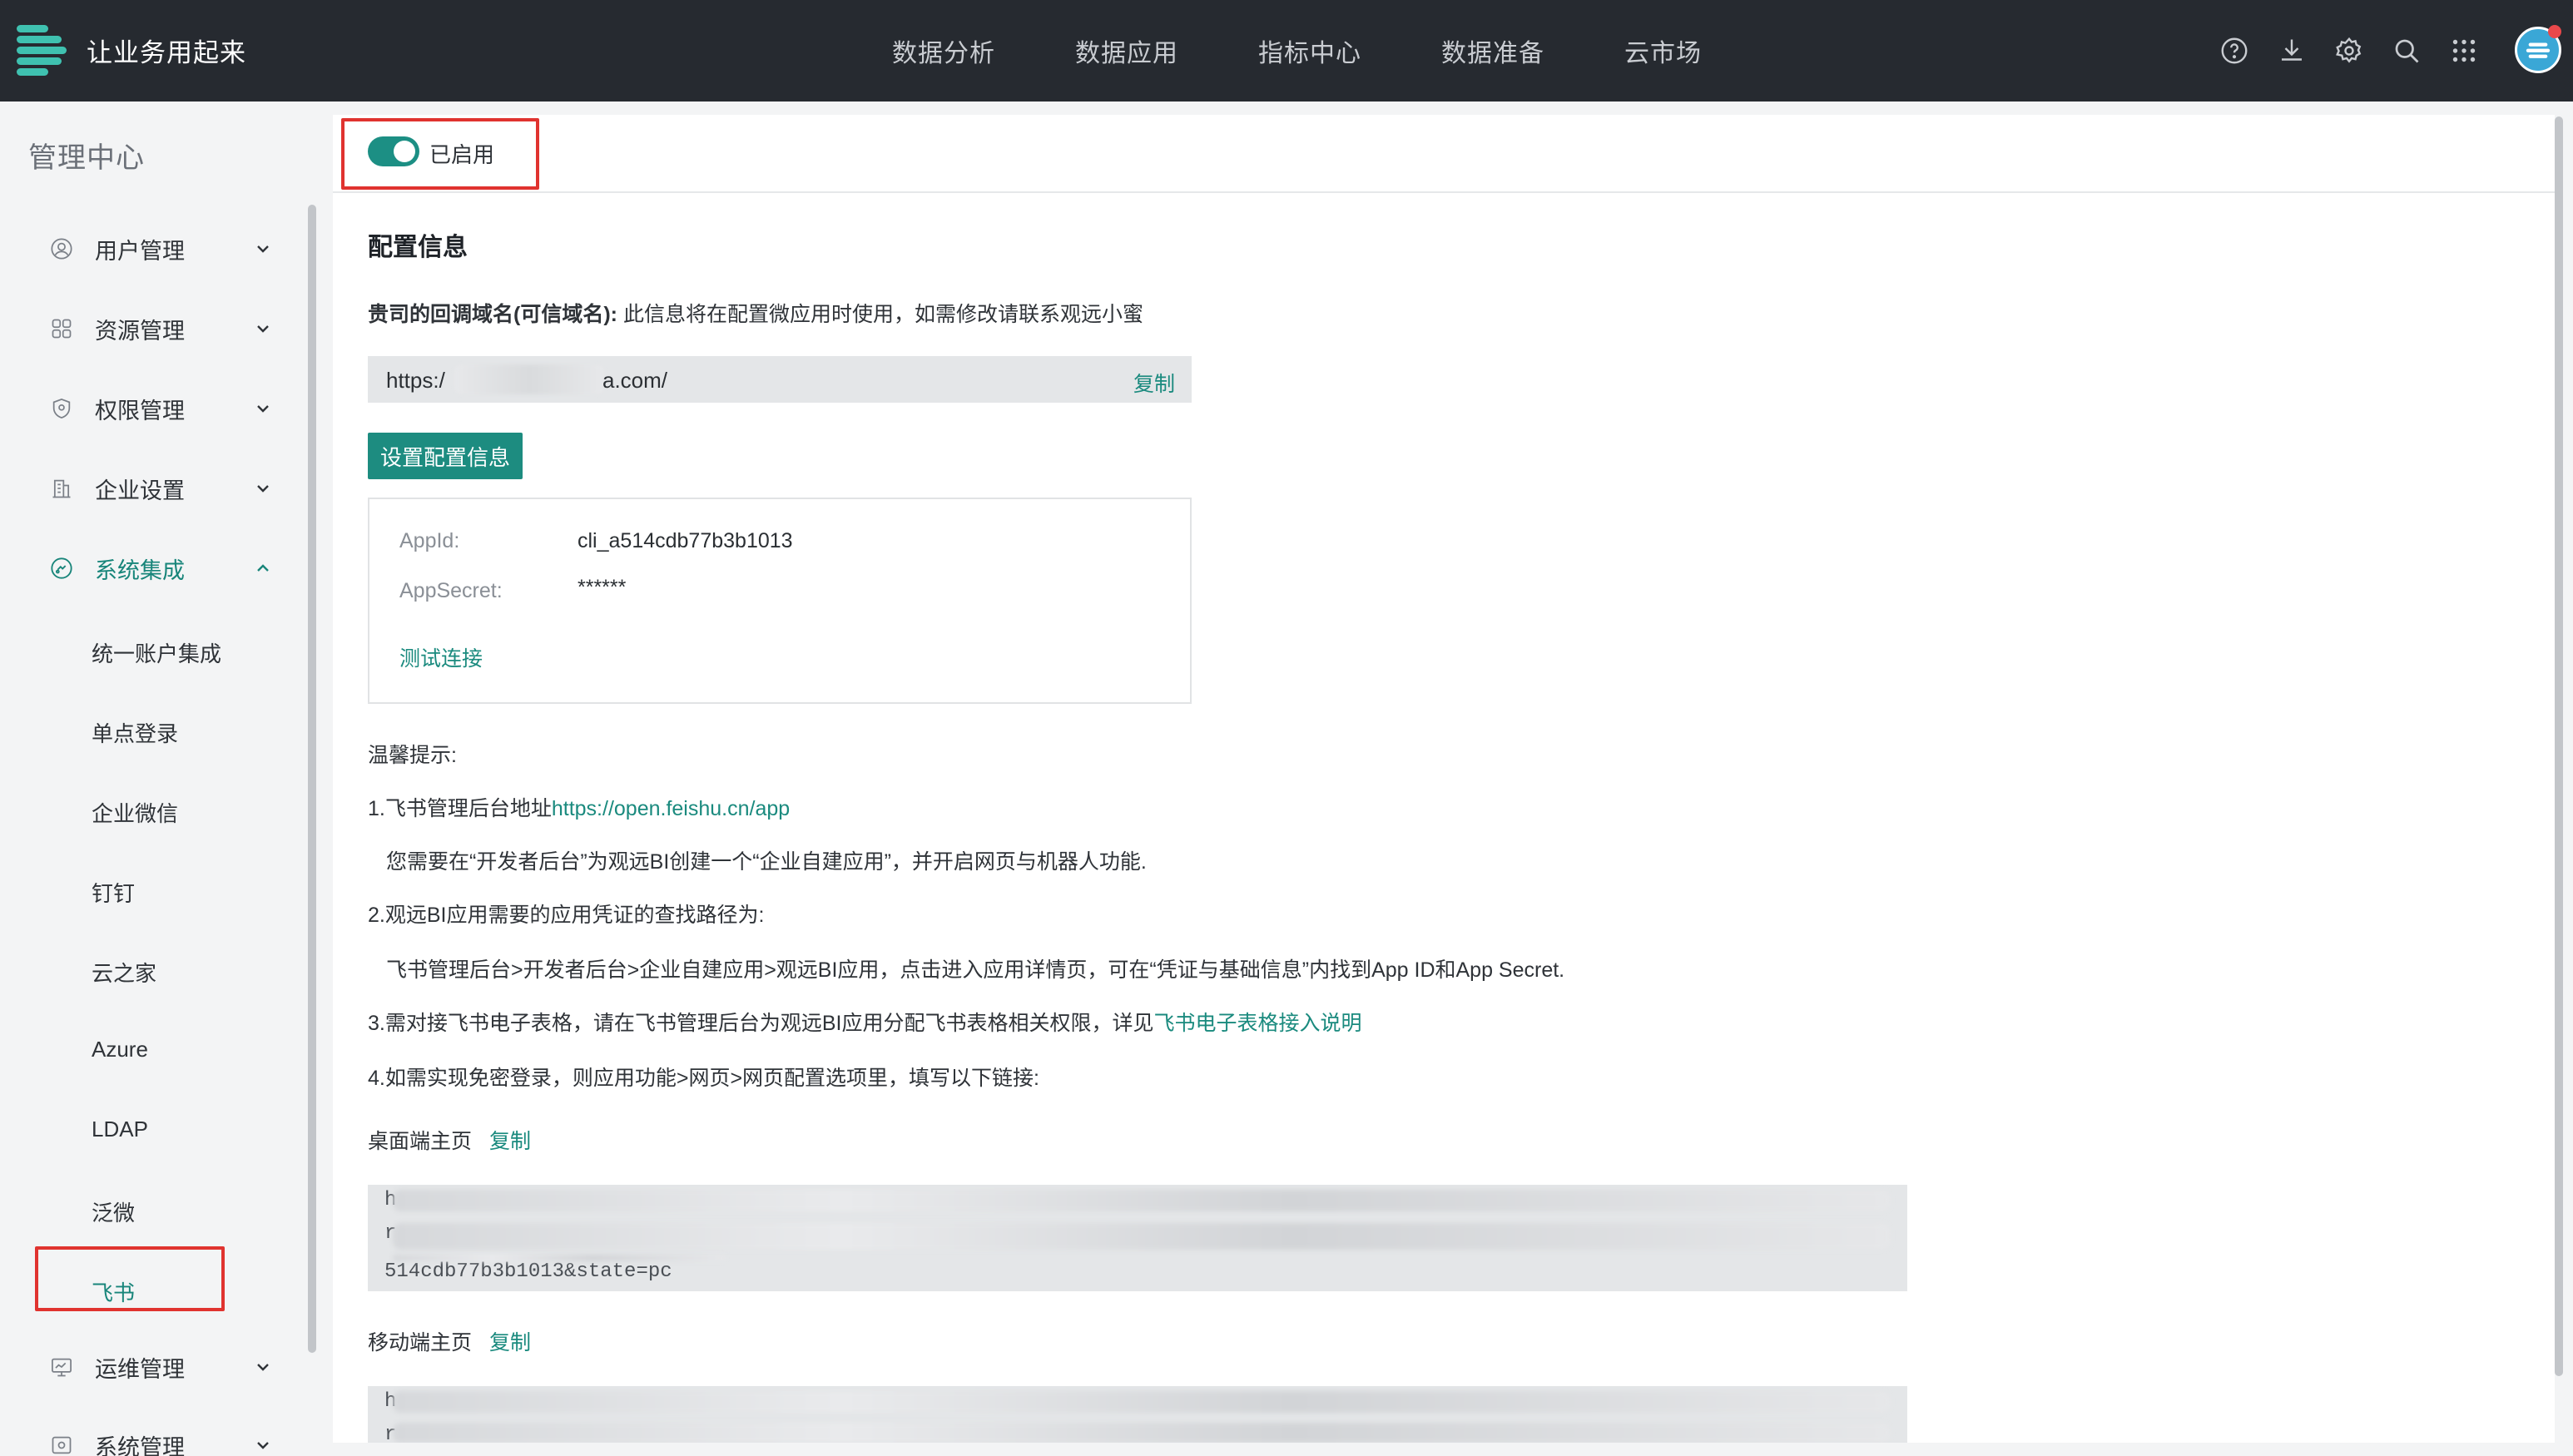 The width and height of the screenshot is (2573, 1456). I want to click on download-icon, so click(2292, 51).